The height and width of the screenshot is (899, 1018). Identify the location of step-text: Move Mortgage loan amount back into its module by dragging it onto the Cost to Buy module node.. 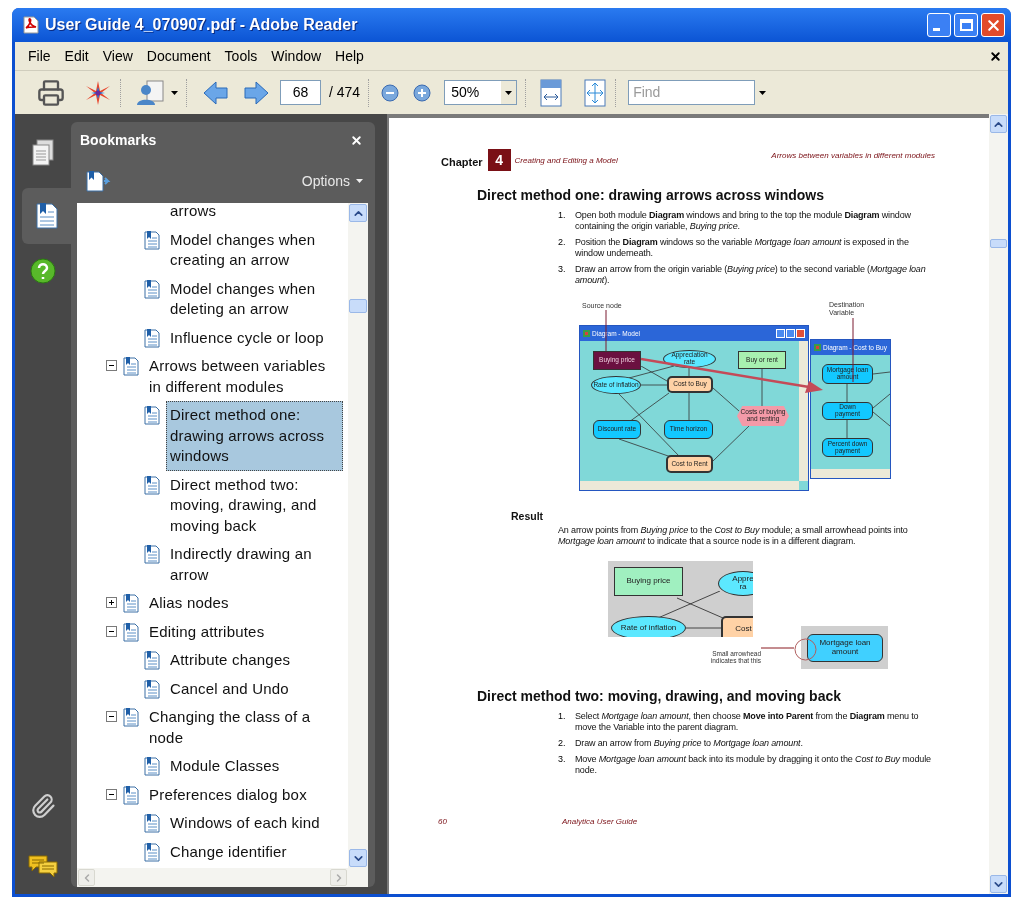
(753, 764).